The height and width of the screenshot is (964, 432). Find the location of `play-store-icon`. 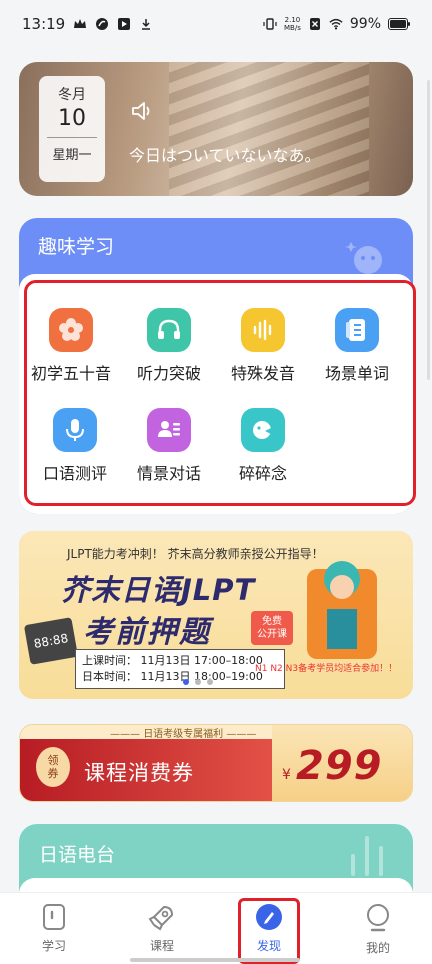

play-store-icon is located at coordinates (124, 24).